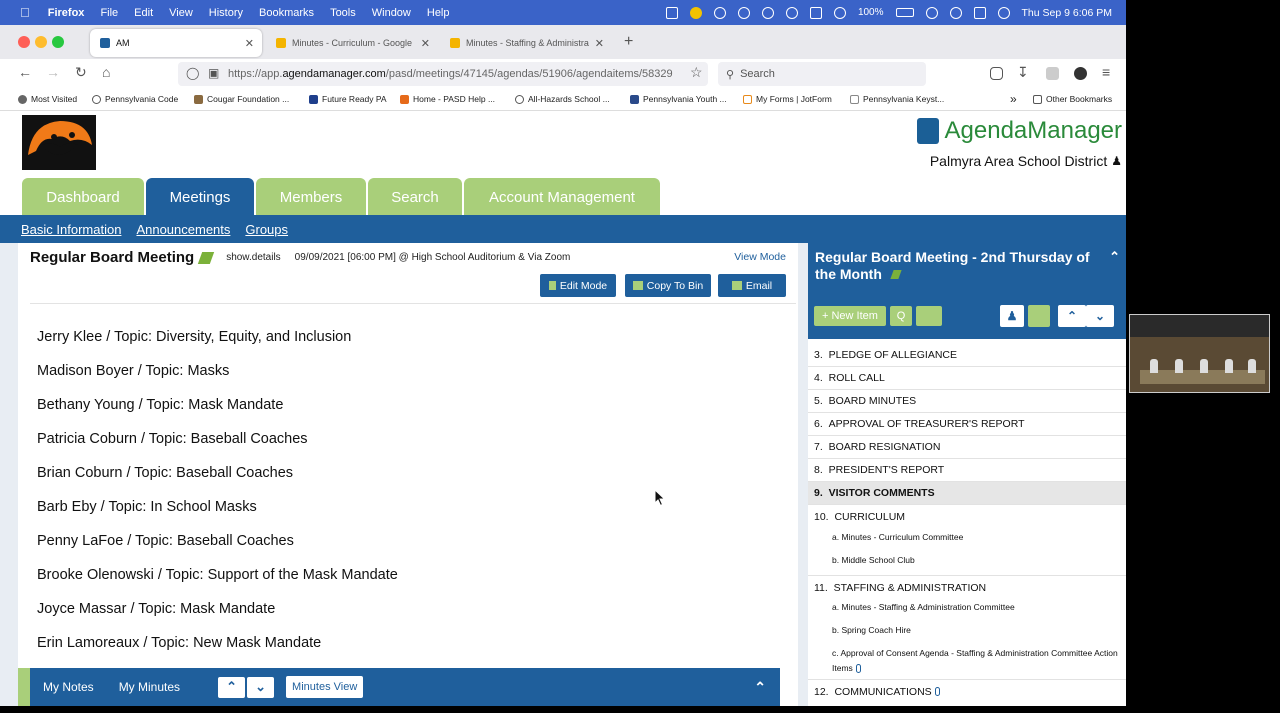 The image size is (1280, 713). I want to click on my-minutes-link: My Minutes, so click(149, 687).